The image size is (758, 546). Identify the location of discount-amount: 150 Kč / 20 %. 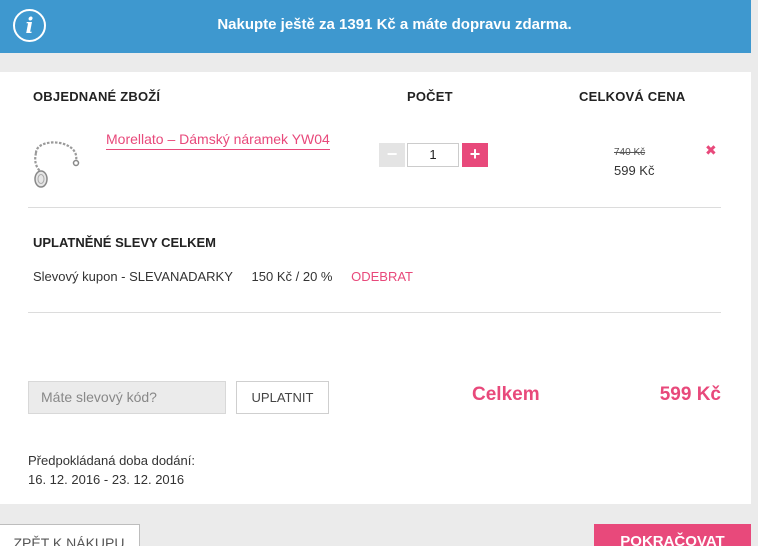
(292, 276).